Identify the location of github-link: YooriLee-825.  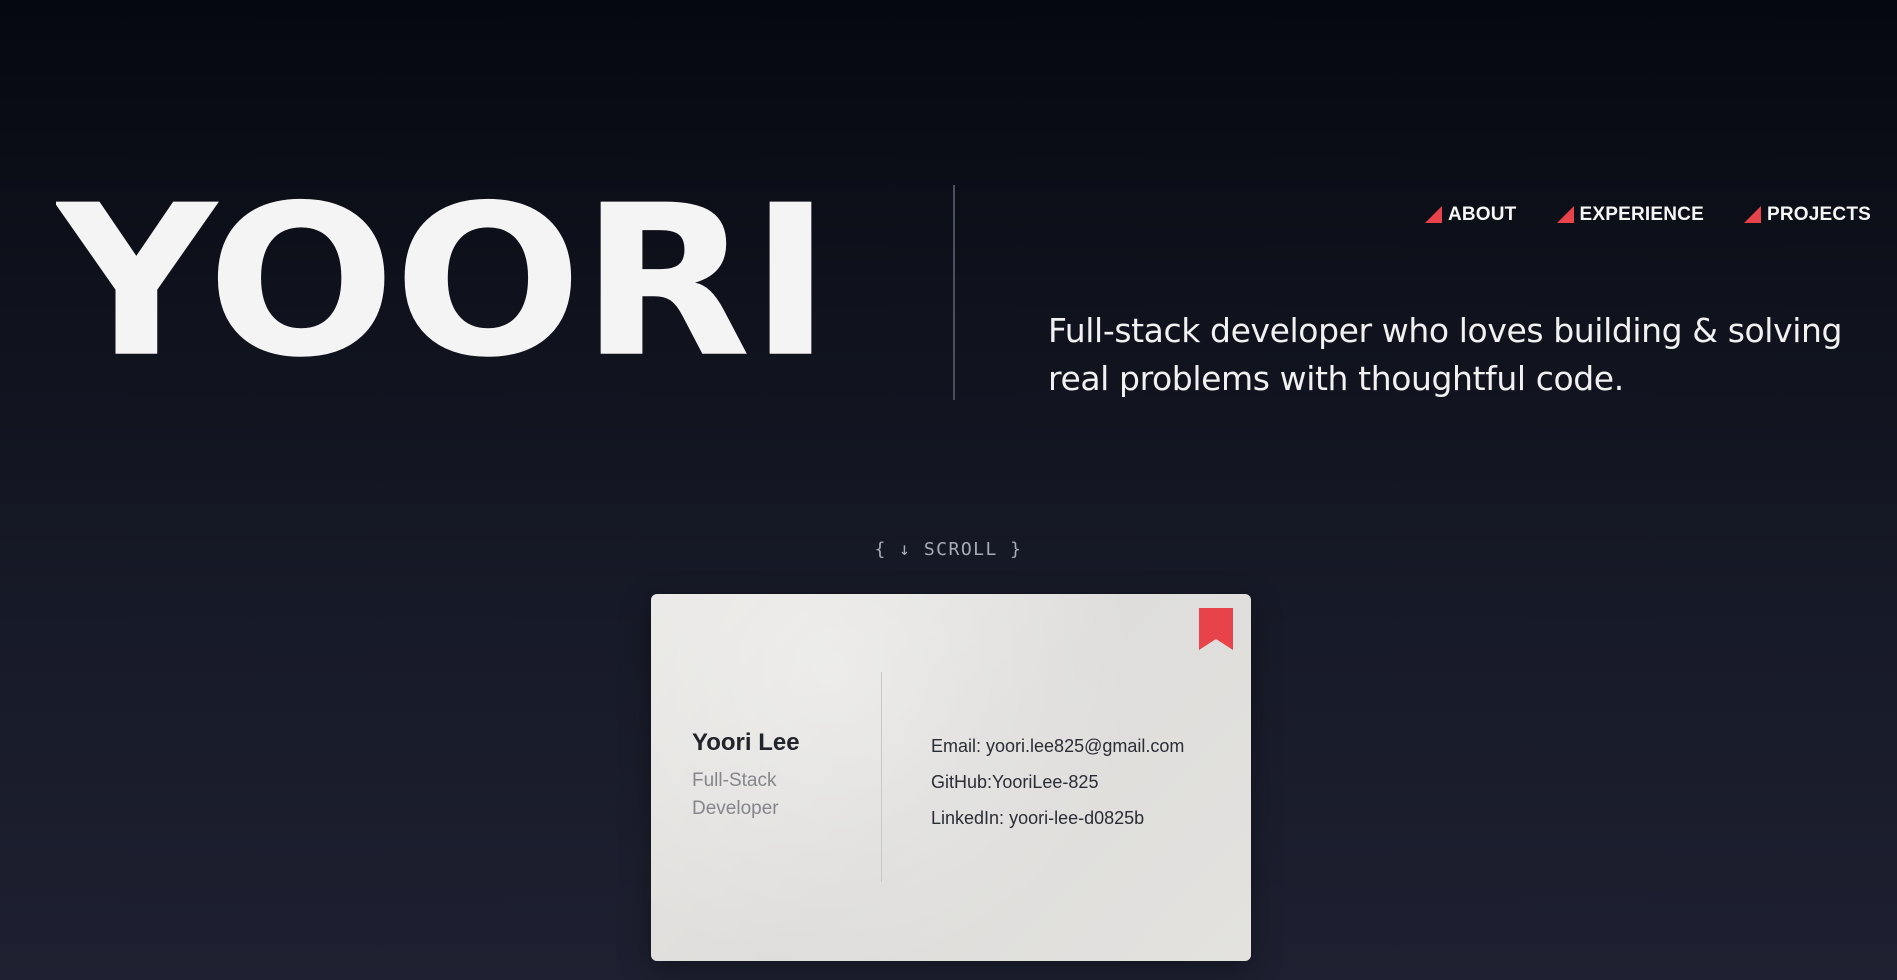
(1045, 782).